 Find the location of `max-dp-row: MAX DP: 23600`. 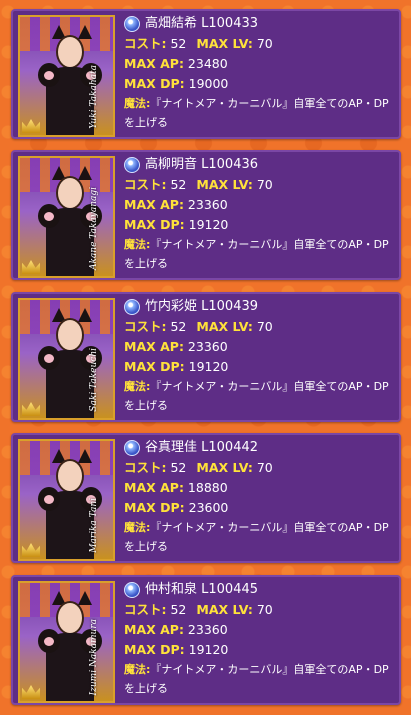

max-dp-row: MAX DP: 23600 is located at coordinates (176, 508).